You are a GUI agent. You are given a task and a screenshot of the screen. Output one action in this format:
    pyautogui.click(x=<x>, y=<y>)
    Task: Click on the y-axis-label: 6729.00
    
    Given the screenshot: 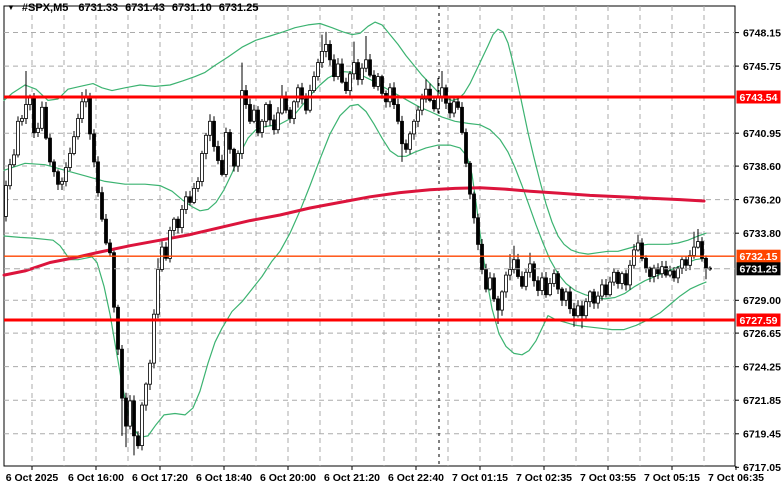 What is the action you would take?
    pyautogui.click(x=762, y=301)
    